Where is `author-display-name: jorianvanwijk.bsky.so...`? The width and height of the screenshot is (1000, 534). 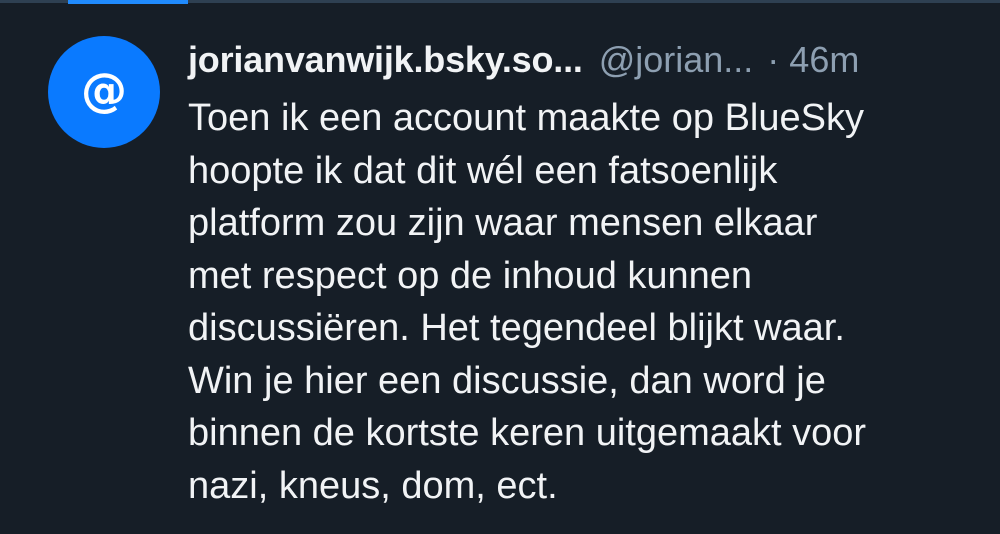 author-display-name: jorianvanwijk.bsky.so... is located at coordinates (385, 60).